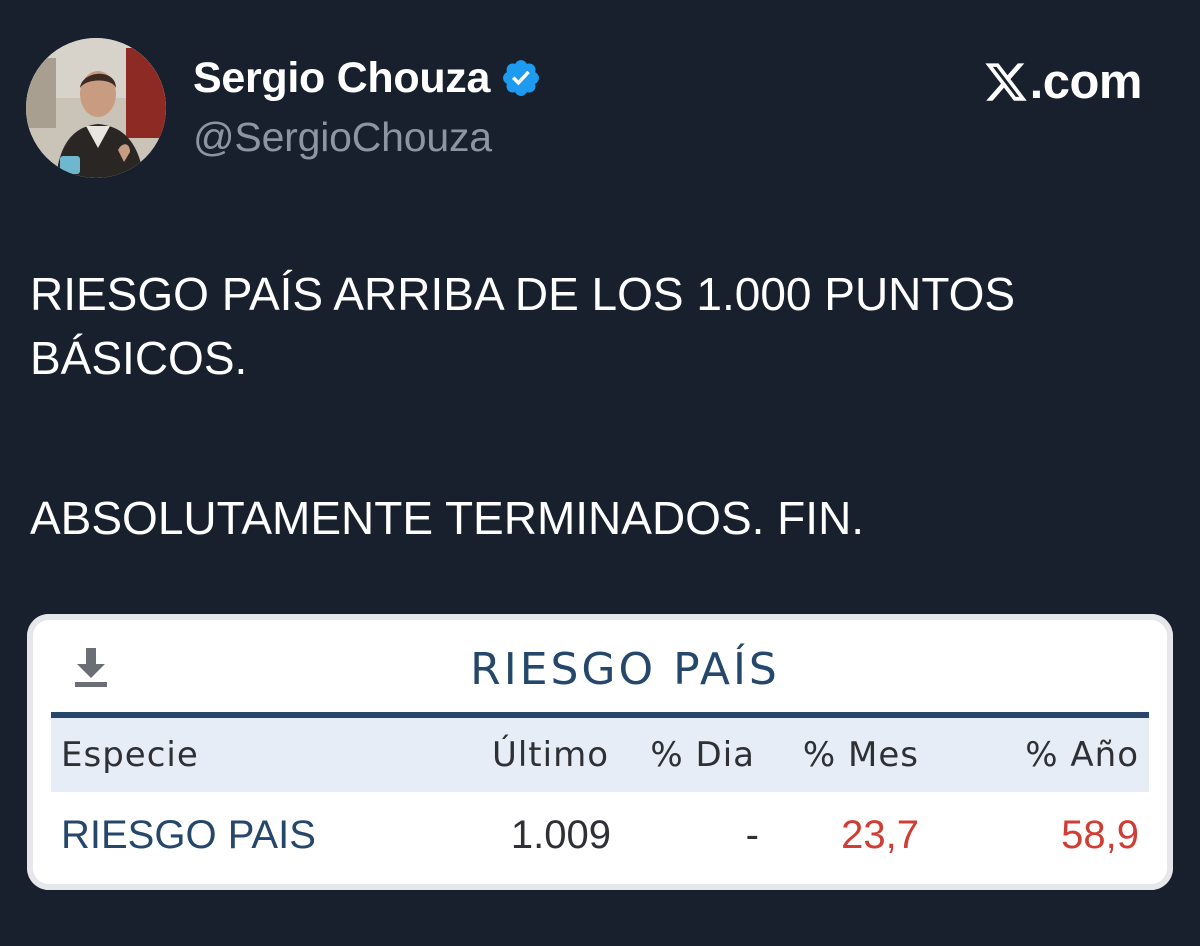  I want to click on cell-anio: 58,9, so click(1100, 834).